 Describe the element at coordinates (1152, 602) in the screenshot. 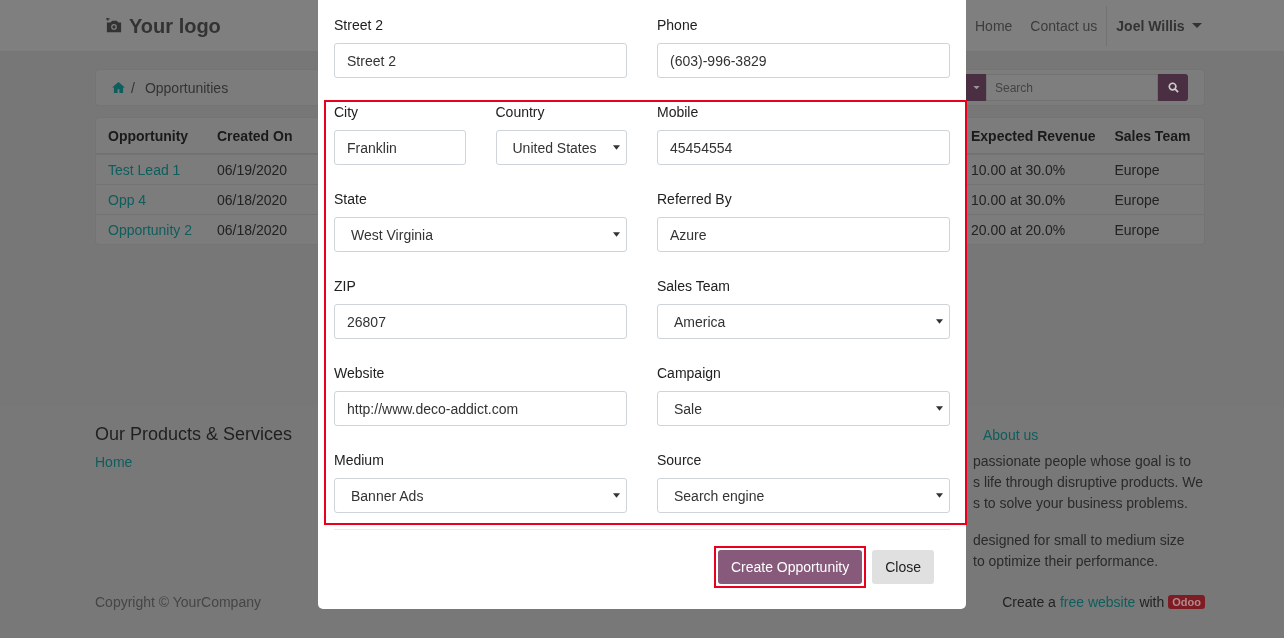

I see `credit-text: with` at that location.